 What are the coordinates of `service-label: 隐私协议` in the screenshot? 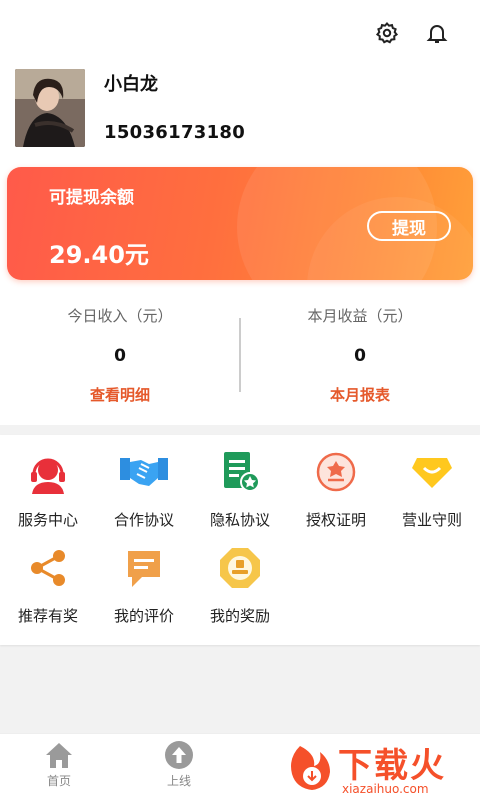 It's located at (239, 520).